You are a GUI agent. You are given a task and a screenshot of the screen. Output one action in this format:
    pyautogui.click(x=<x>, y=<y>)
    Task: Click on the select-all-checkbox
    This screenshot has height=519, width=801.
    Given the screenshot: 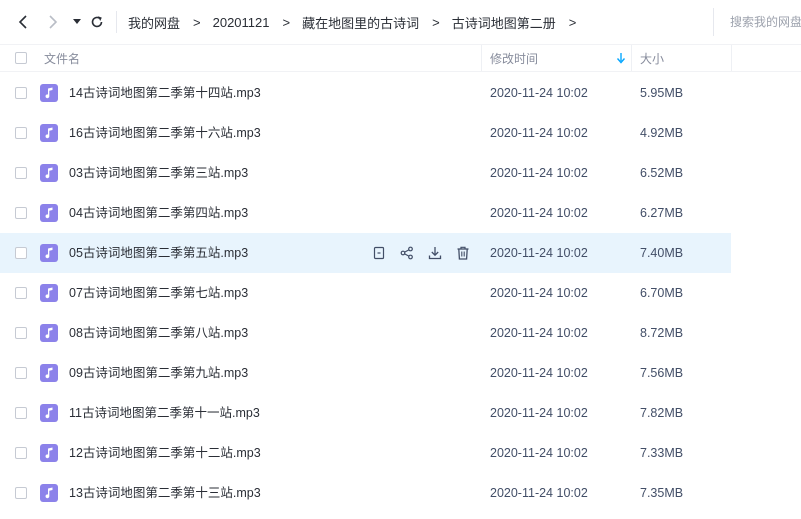 What is the action you would take?
    pyautogui.click(x=21, y=58)
    